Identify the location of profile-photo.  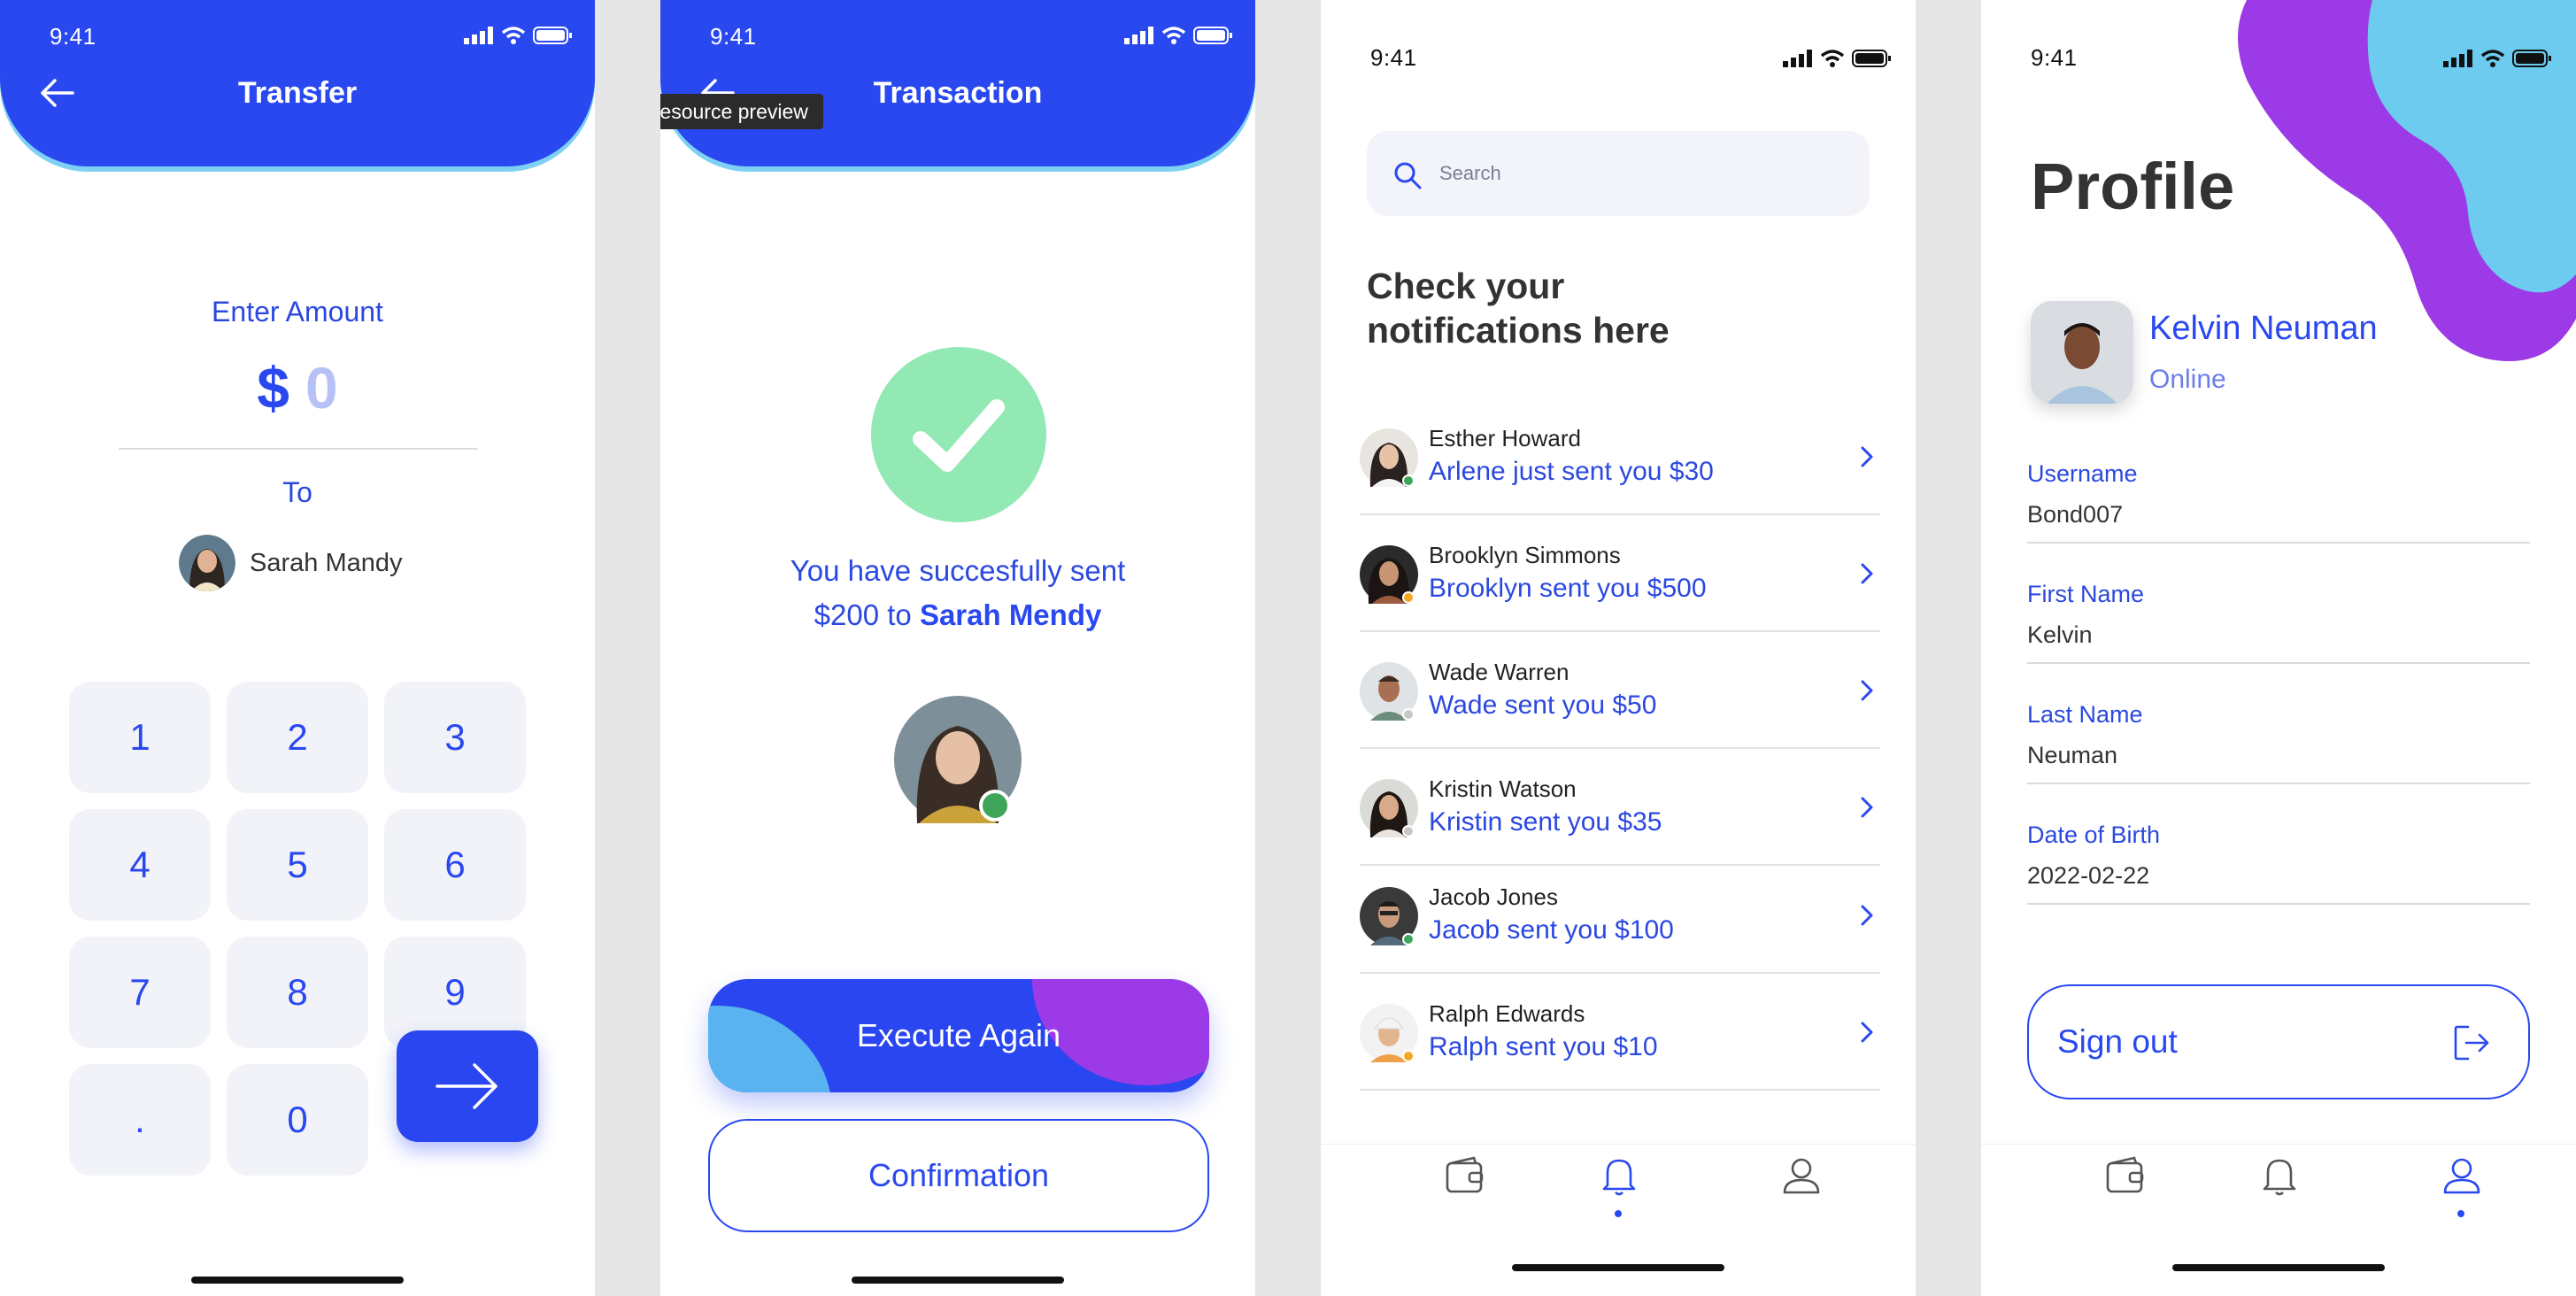
(2082, 352).